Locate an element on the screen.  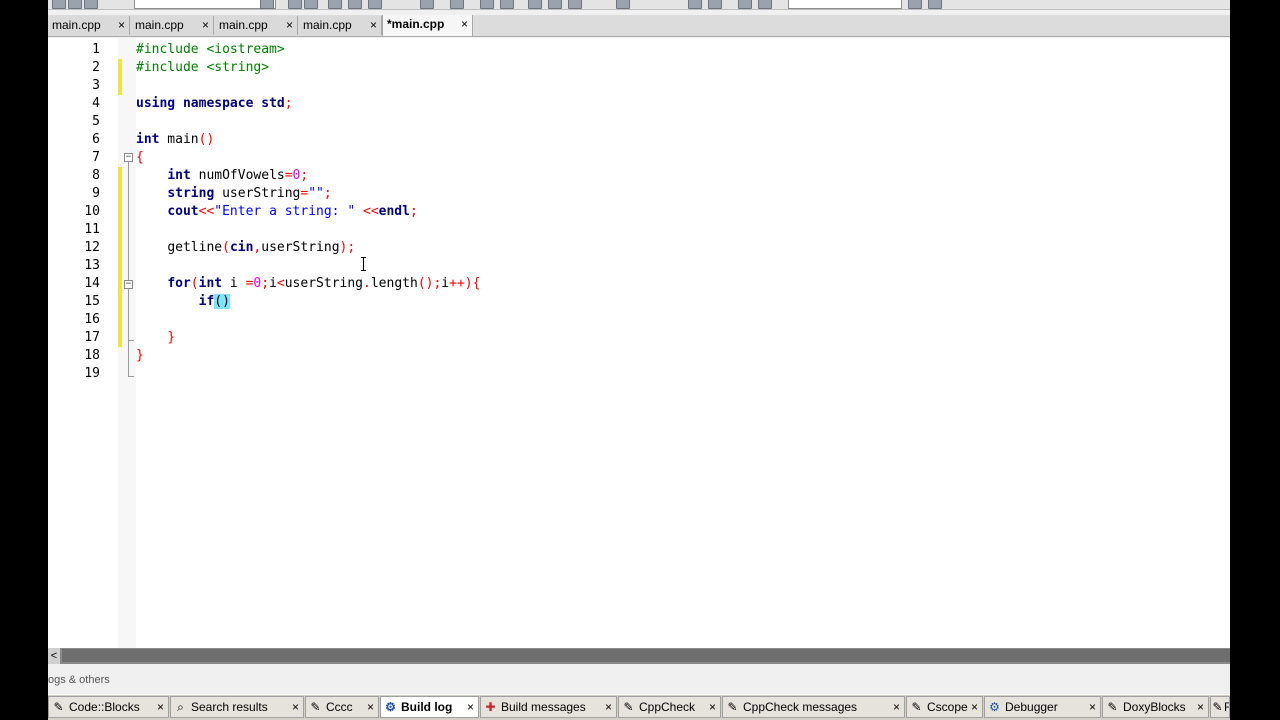
bottom-tab-search-results: ⌕ Search results × is located at coordinates (237, 707).